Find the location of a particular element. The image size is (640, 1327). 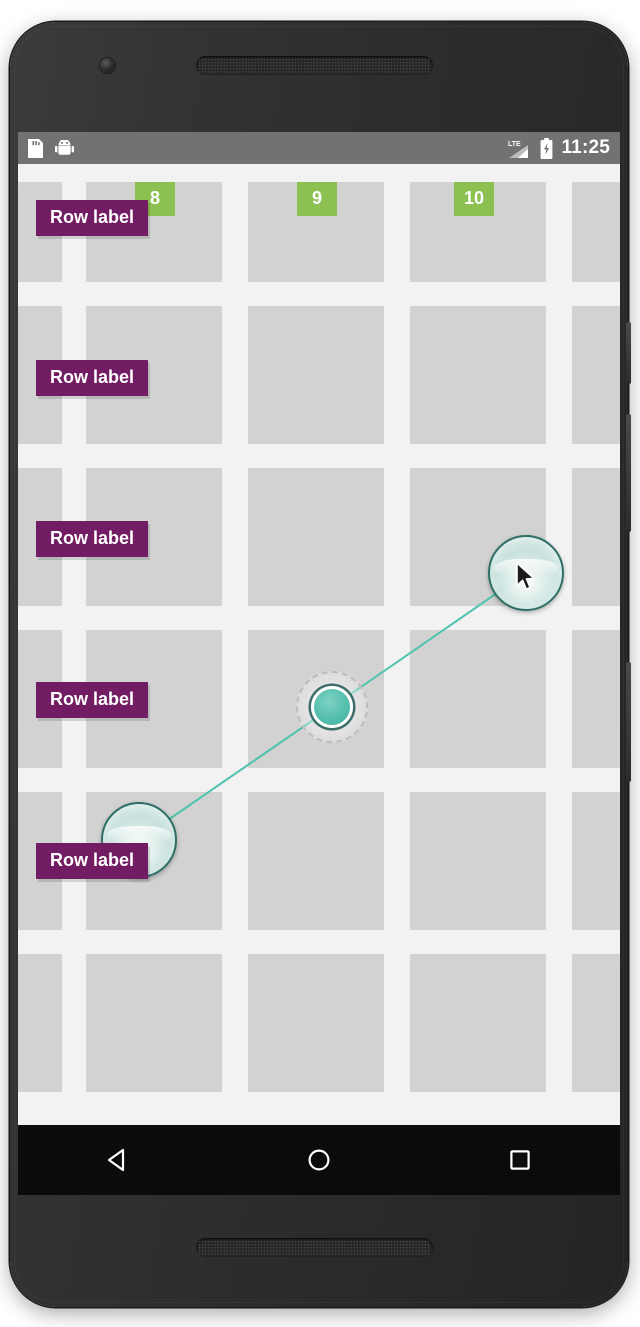

row-label-2: Row label is located at coordinates (92, 378).